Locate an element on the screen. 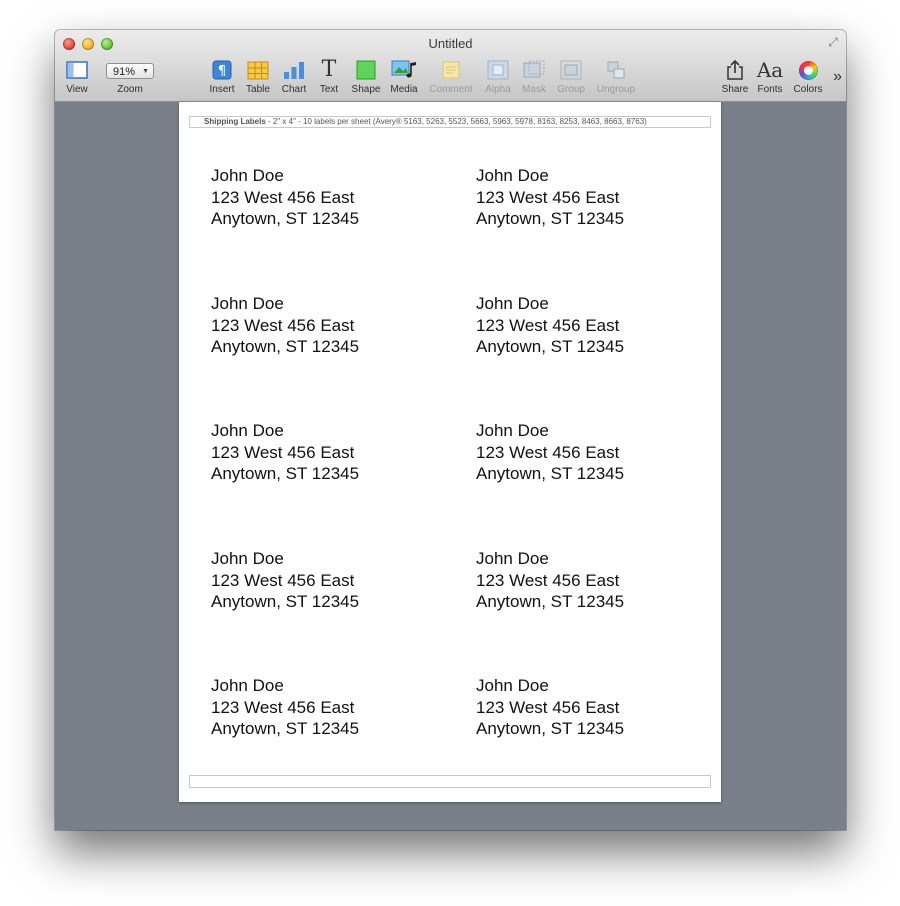 Image resolution: width=900 pixels, height=906 pixels. insert-button: ¶ Insert is located at coordinates (222, 76).